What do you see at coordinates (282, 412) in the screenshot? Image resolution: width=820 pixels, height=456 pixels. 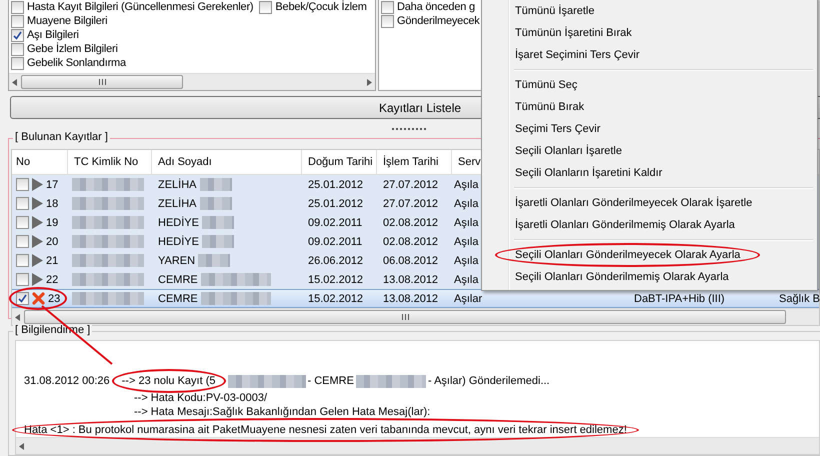 I see `log-text: --> Hata Mesajı:Sağlık Bakanlığından Gelen Hata Mesaj(lar):` at bounding box center [282, 412].